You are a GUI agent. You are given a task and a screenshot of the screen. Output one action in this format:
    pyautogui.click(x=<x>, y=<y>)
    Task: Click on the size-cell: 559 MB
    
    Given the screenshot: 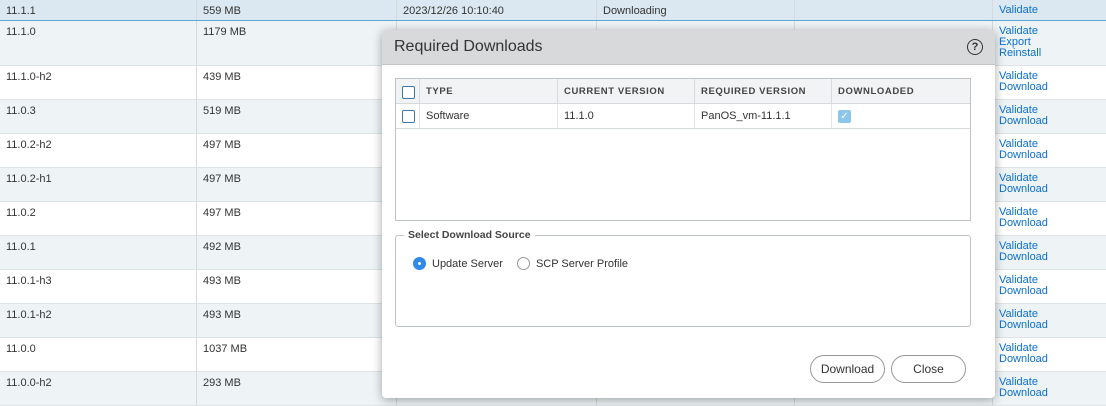 What is the action you would take?
    pyautogui.click(x=297, y=10)
    